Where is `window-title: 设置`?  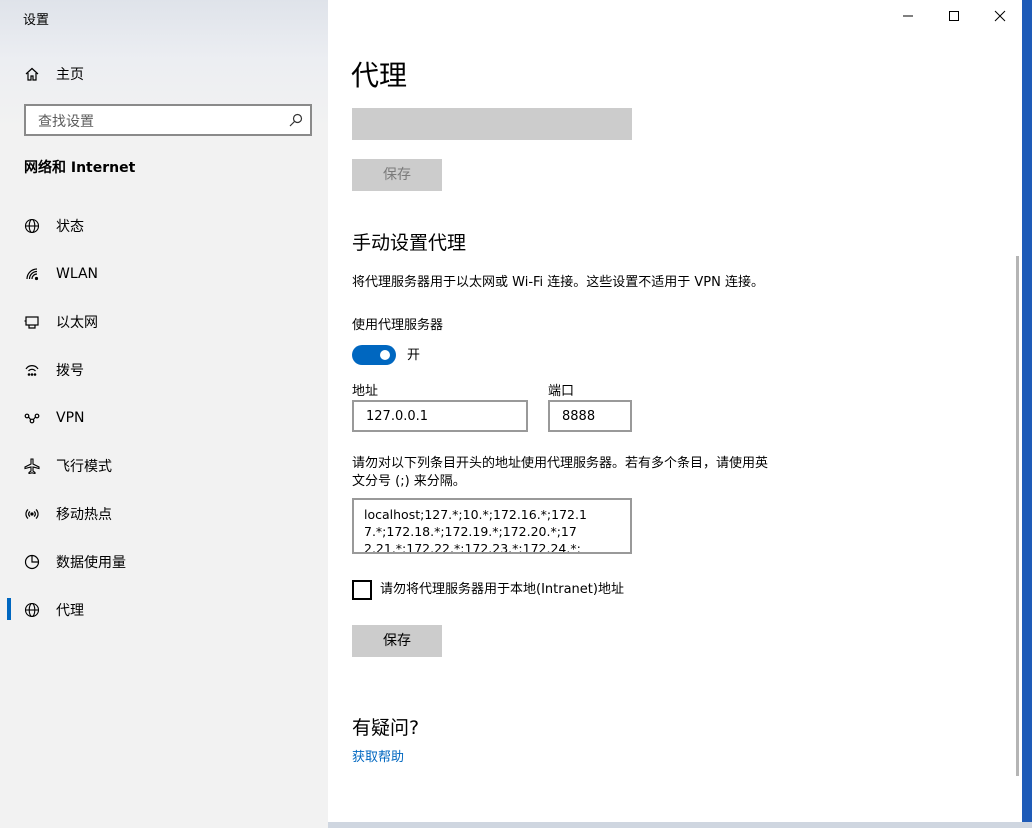
window-title: 设置 is located at coordinates (36, 20).